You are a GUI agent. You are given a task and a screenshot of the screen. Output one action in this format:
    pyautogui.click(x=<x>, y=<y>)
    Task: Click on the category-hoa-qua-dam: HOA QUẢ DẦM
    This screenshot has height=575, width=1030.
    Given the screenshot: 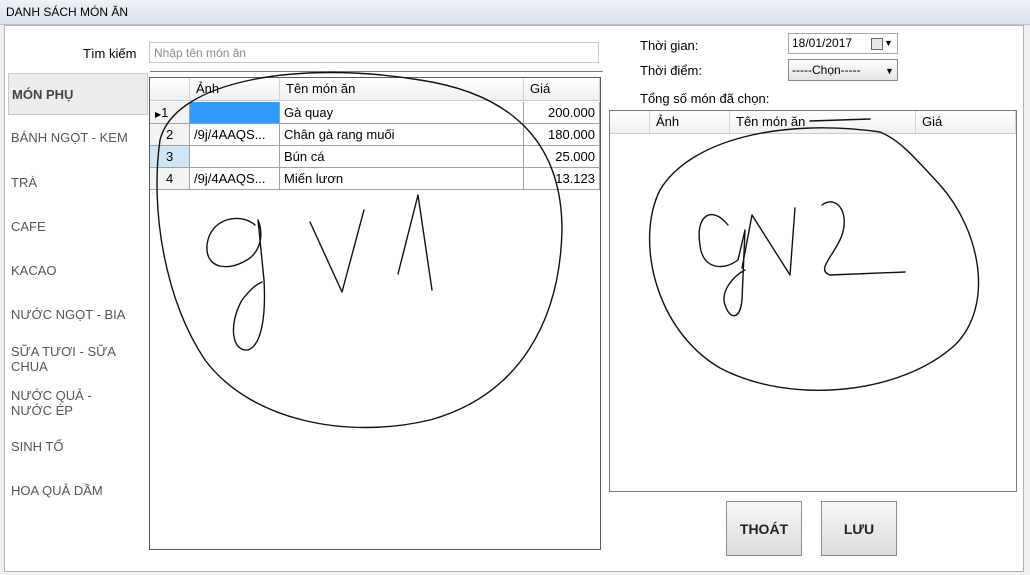 What is the action you would take?
    pyautogui.click(x=78, y=490)
    